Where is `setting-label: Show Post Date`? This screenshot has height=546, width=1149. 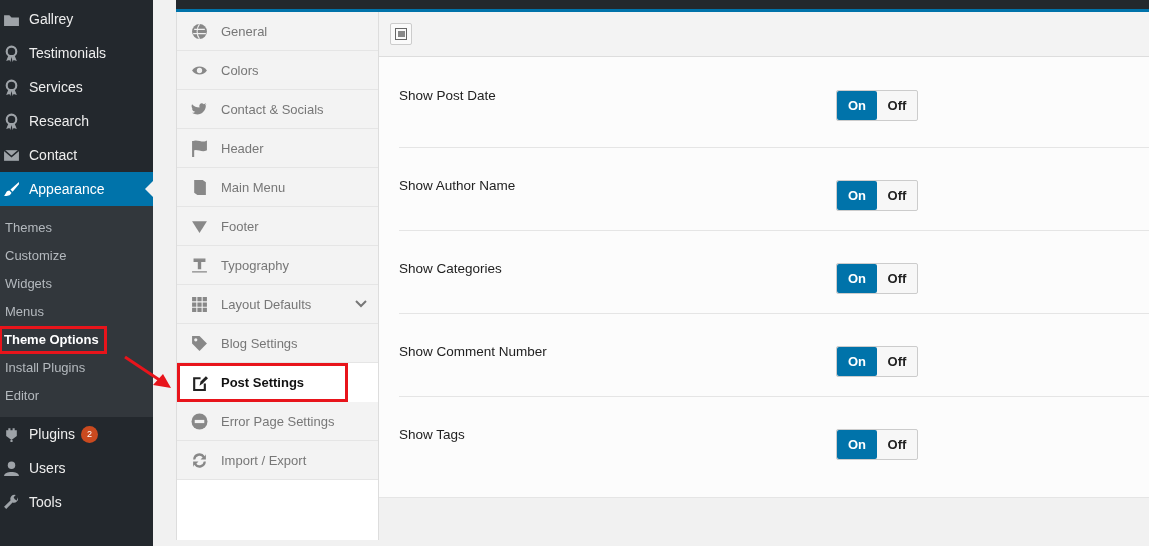 setting-label: Show Post Date is located at coordinates (448, 95).